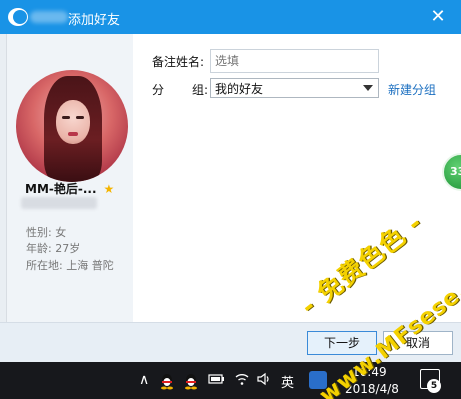  I want to click on group-label: 分, so click(158, 90).